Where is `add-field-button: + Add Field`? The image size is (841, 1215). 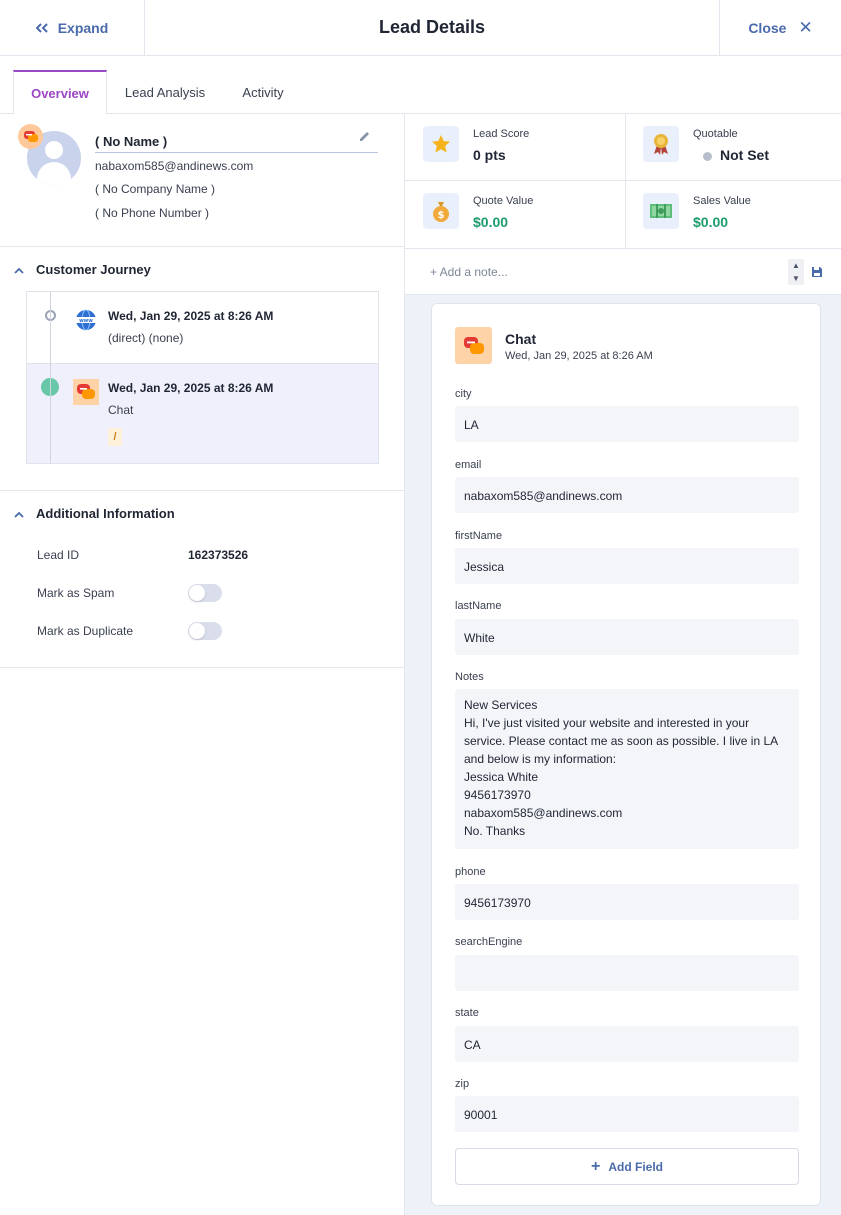
add-field-button: + Add Field is located at coordinates (627, 1166).